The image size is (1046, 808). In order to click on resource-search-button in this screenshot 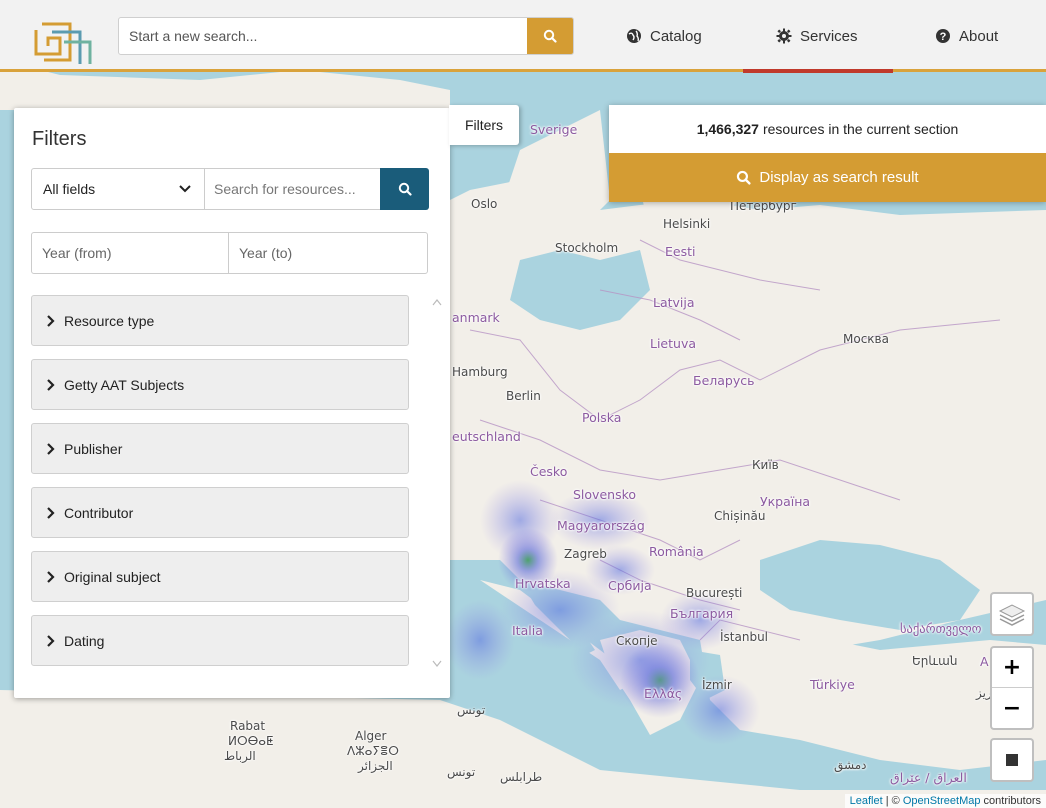, I will do `click(404, 189)`.